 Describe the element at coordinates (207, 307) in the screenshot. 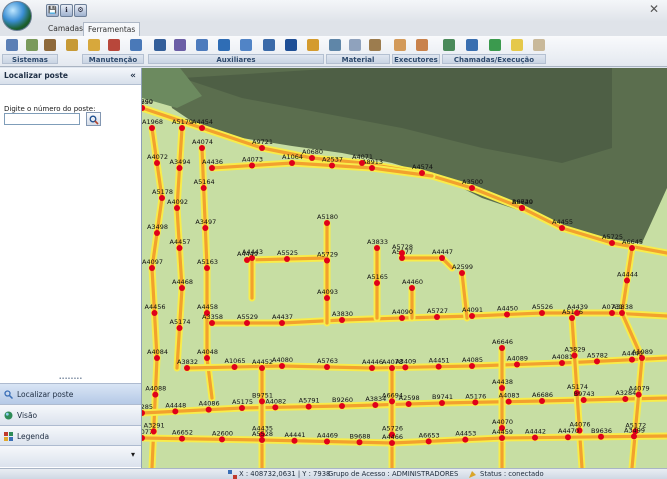

I see `pole-label: A4458` at that location.